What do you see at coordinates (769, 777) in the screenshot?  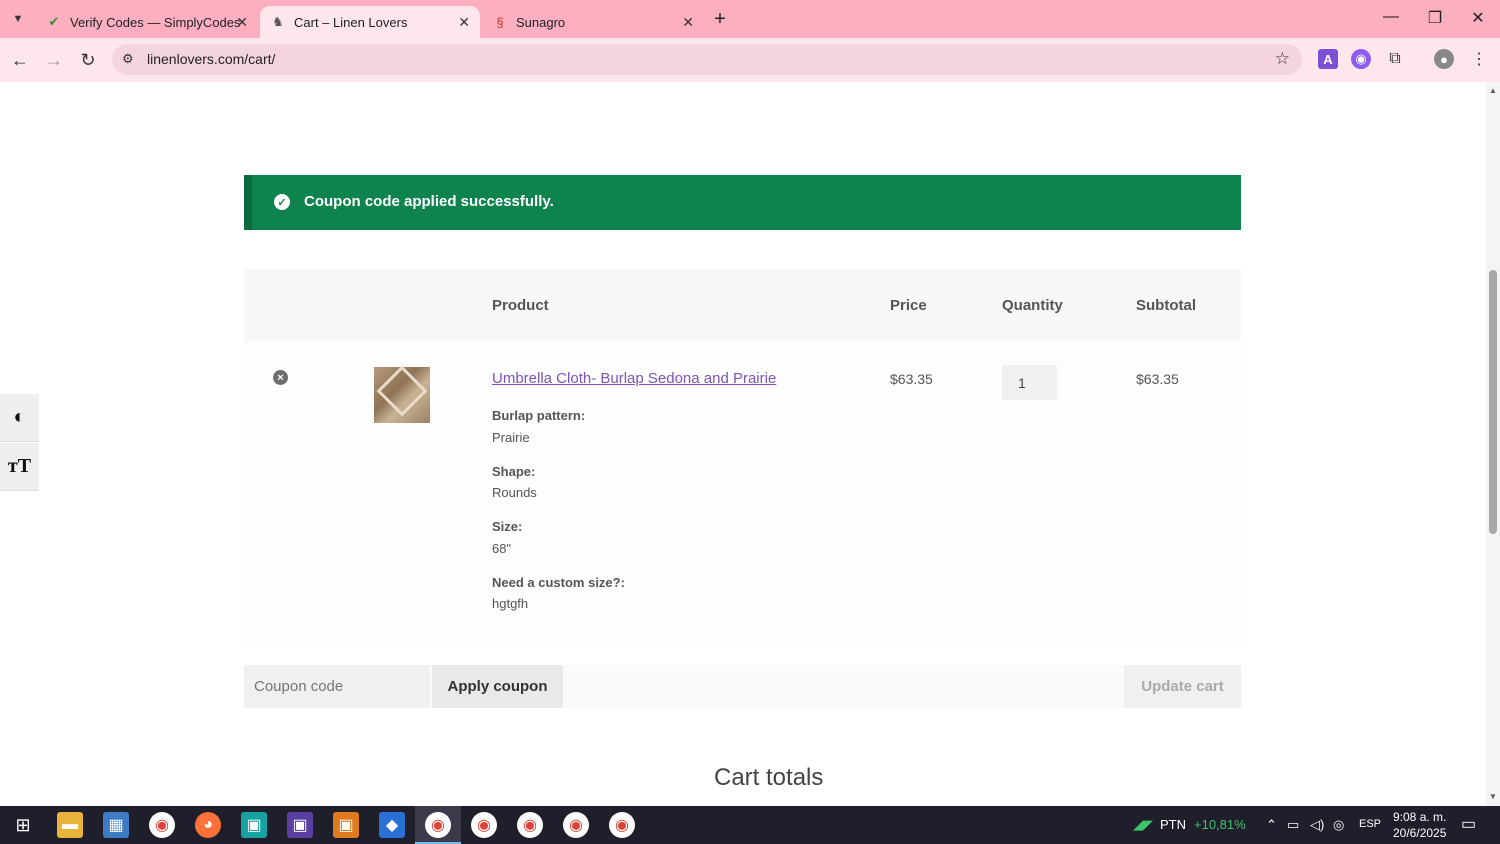 I see `cart-totals-heading: Cart totals` at bounding box center [769, 777].